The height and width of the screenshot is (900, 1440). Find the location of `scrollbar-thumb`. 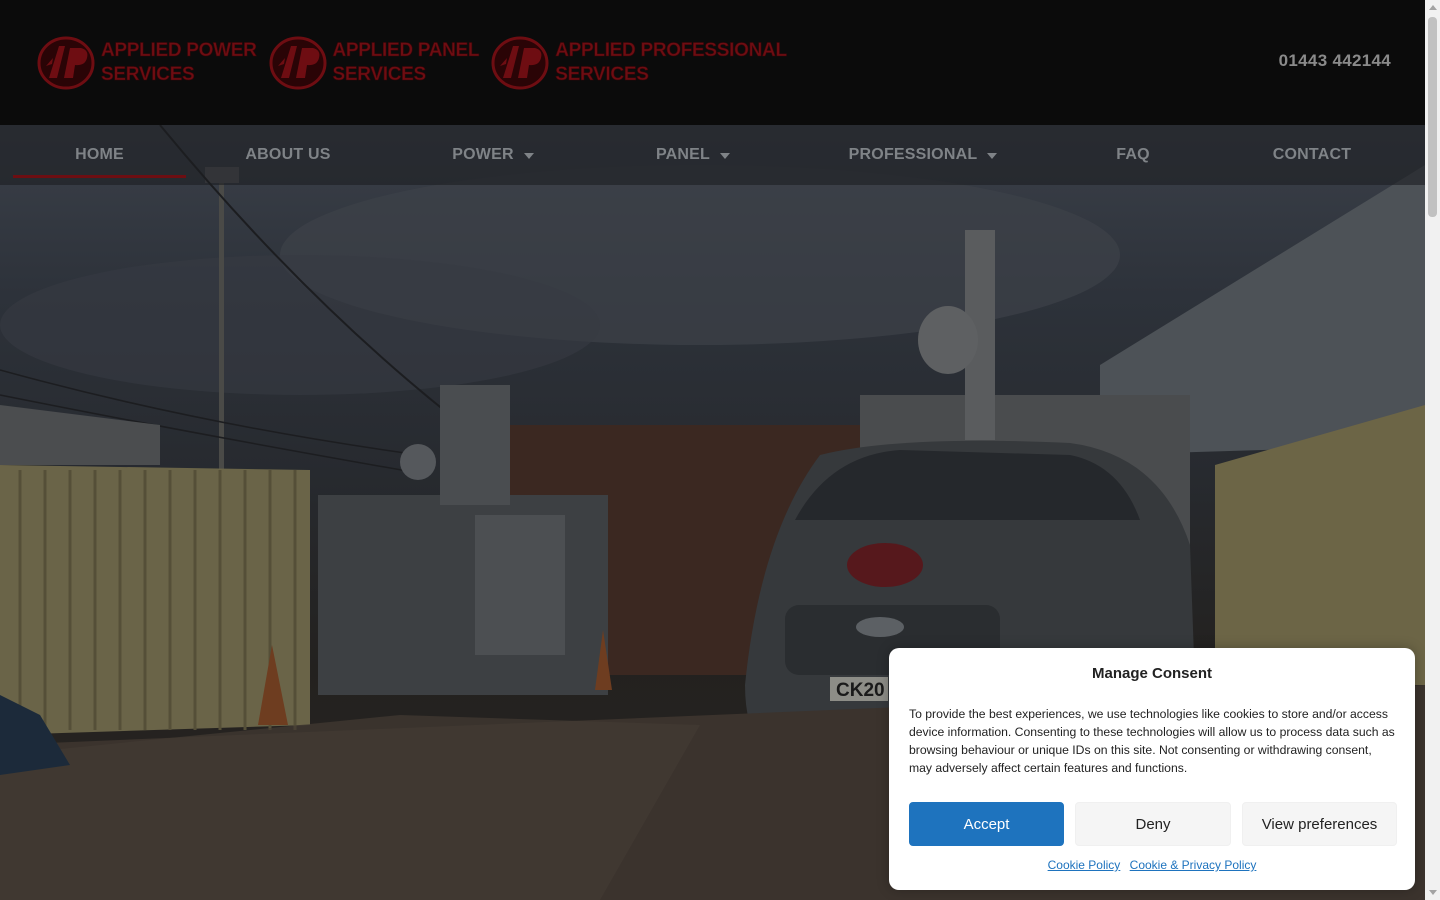

scrollbar-thumb is located at coordinates (1432, 117).